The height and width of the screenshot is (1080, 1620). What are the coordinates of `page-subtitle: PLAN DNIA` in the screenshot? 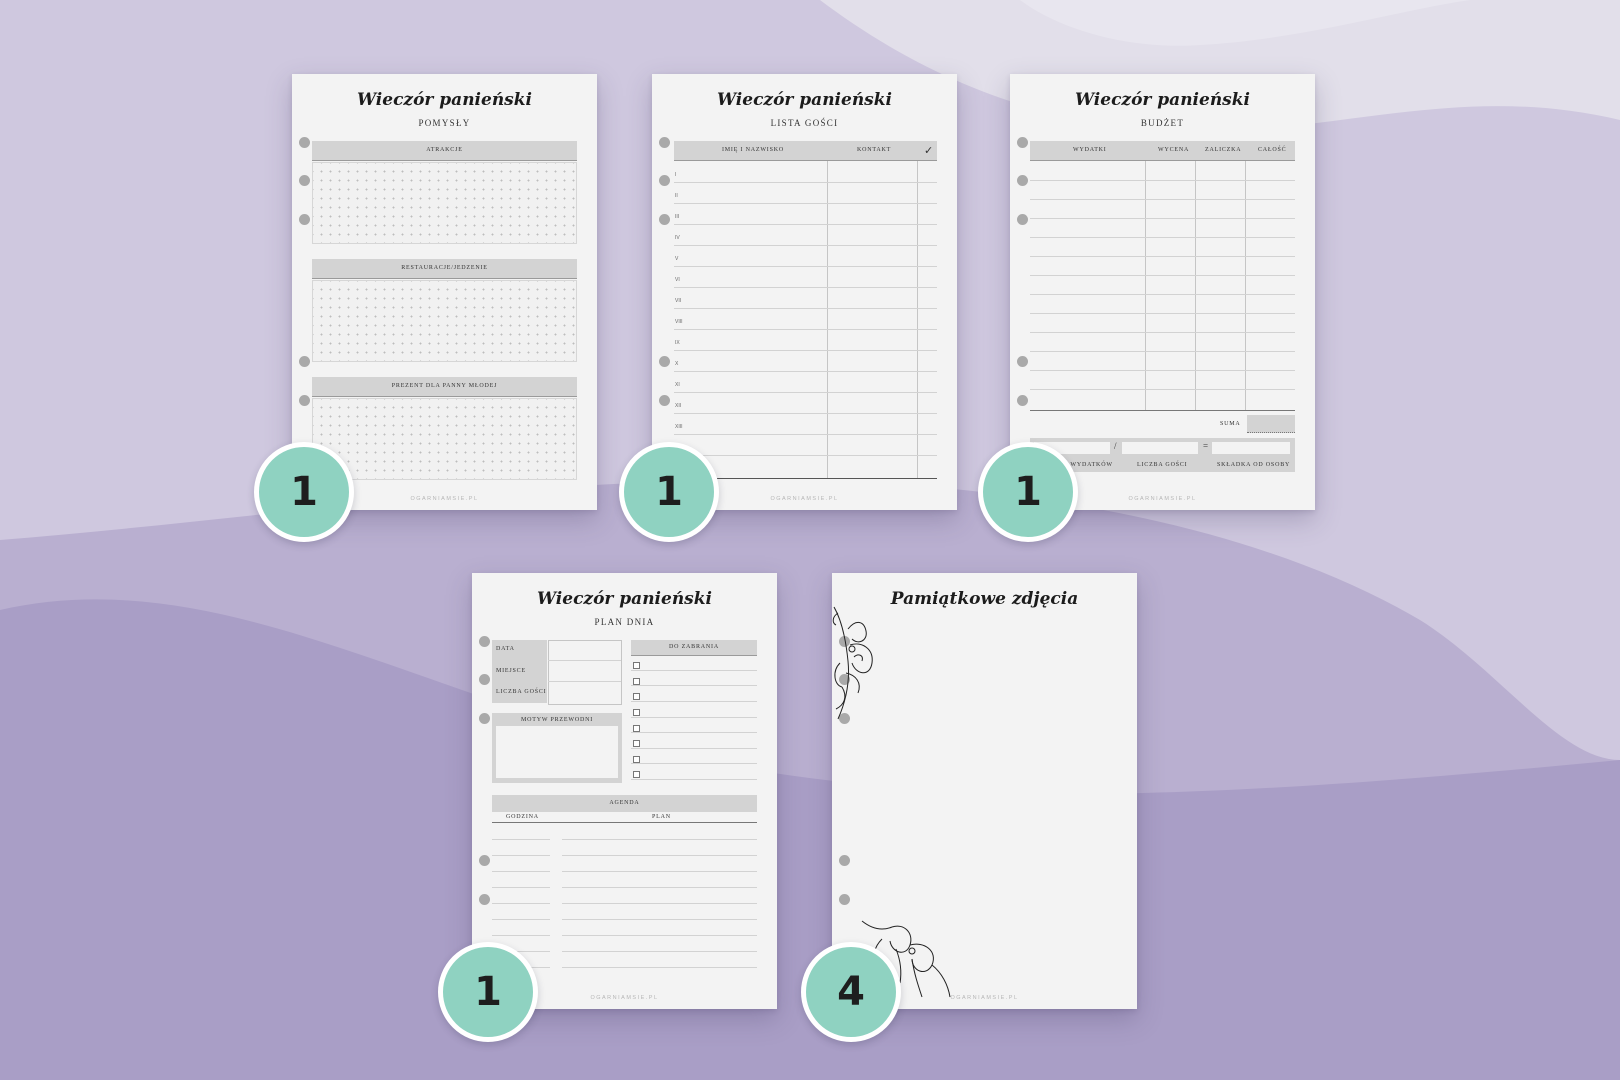 It's located at (624, 622).